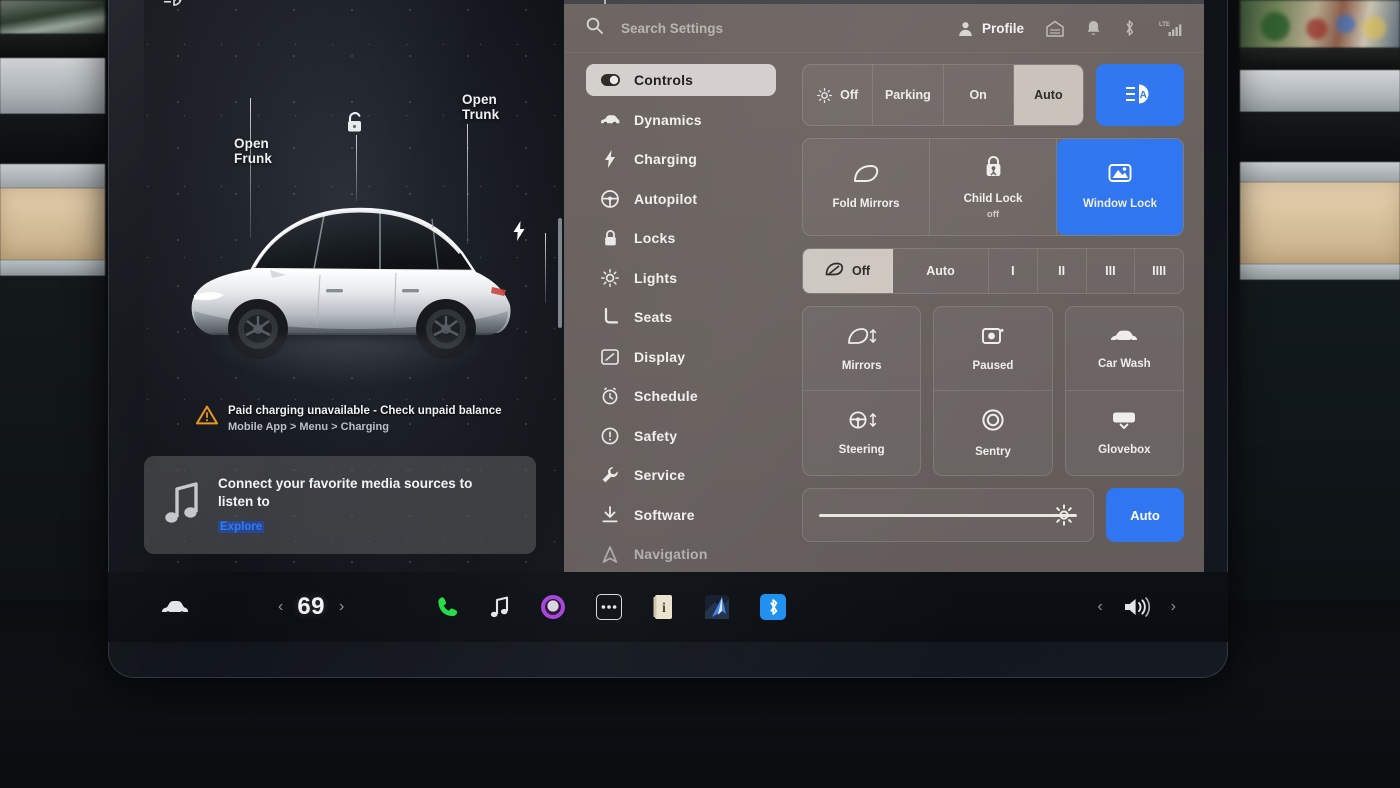 The width and height of the screenshot is (1400, 788). What do you see at coordinates (1119, 204) in the screenshot?
I see `window-lock-label: Window Lock` at bounding box center [1119, 204].